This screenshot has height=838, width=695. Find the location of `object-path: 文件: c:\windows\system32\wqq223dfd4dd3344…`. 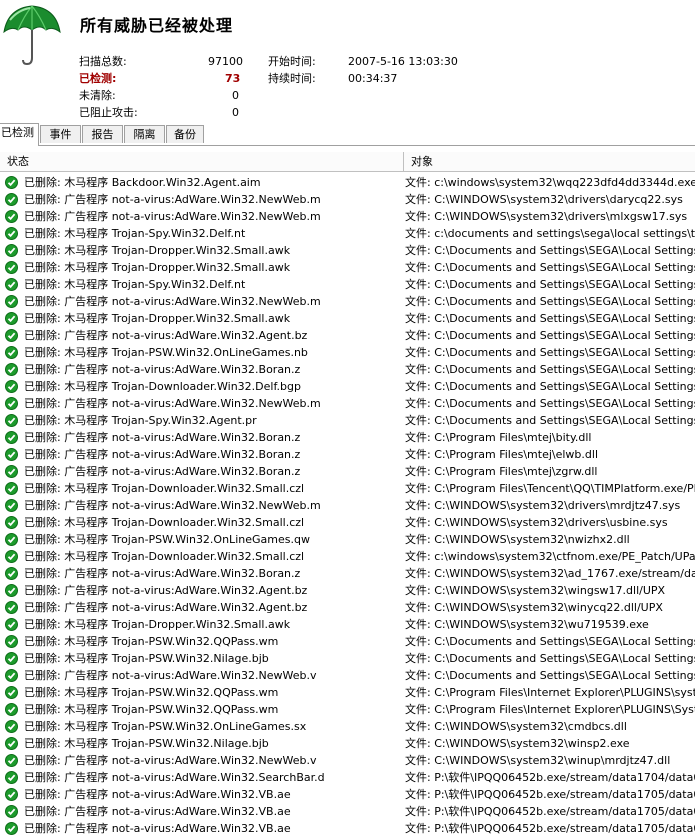

object-path: 文件: c:\windows\system32\wqq223dfd4dd3344… is located at coordinates (550, 182).